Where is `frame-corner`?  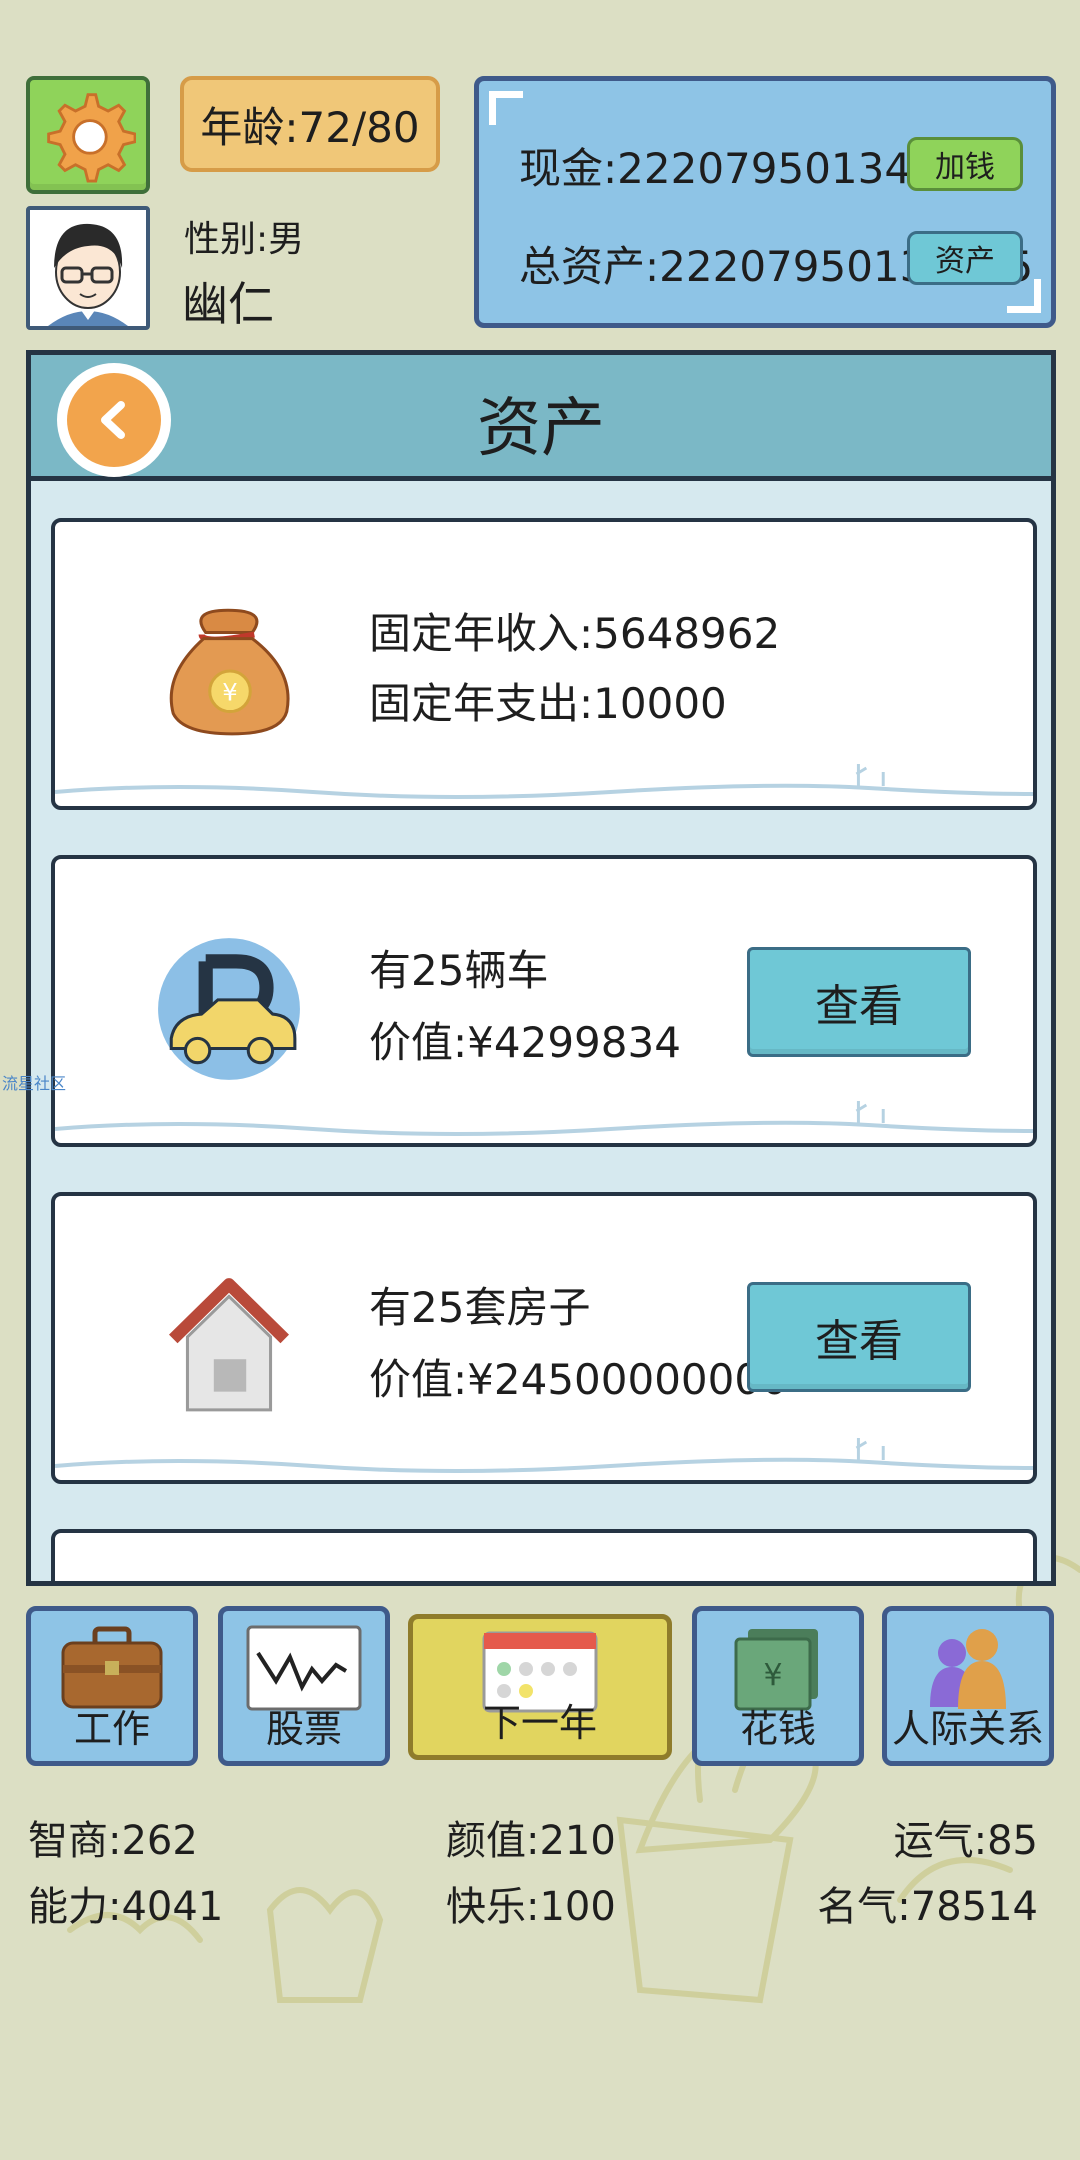
frame-corner is located at coordinates (506, 108).